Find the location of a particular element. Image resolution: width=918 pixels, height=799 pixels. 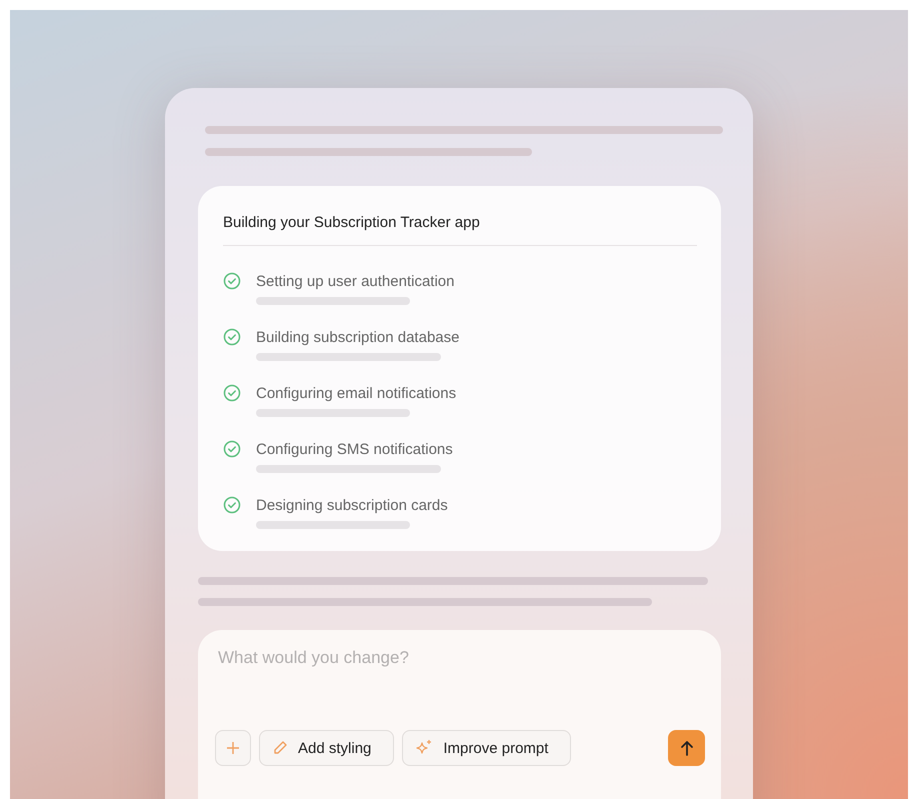

step-label: Building subscription database is located at coordinates (358, 337).